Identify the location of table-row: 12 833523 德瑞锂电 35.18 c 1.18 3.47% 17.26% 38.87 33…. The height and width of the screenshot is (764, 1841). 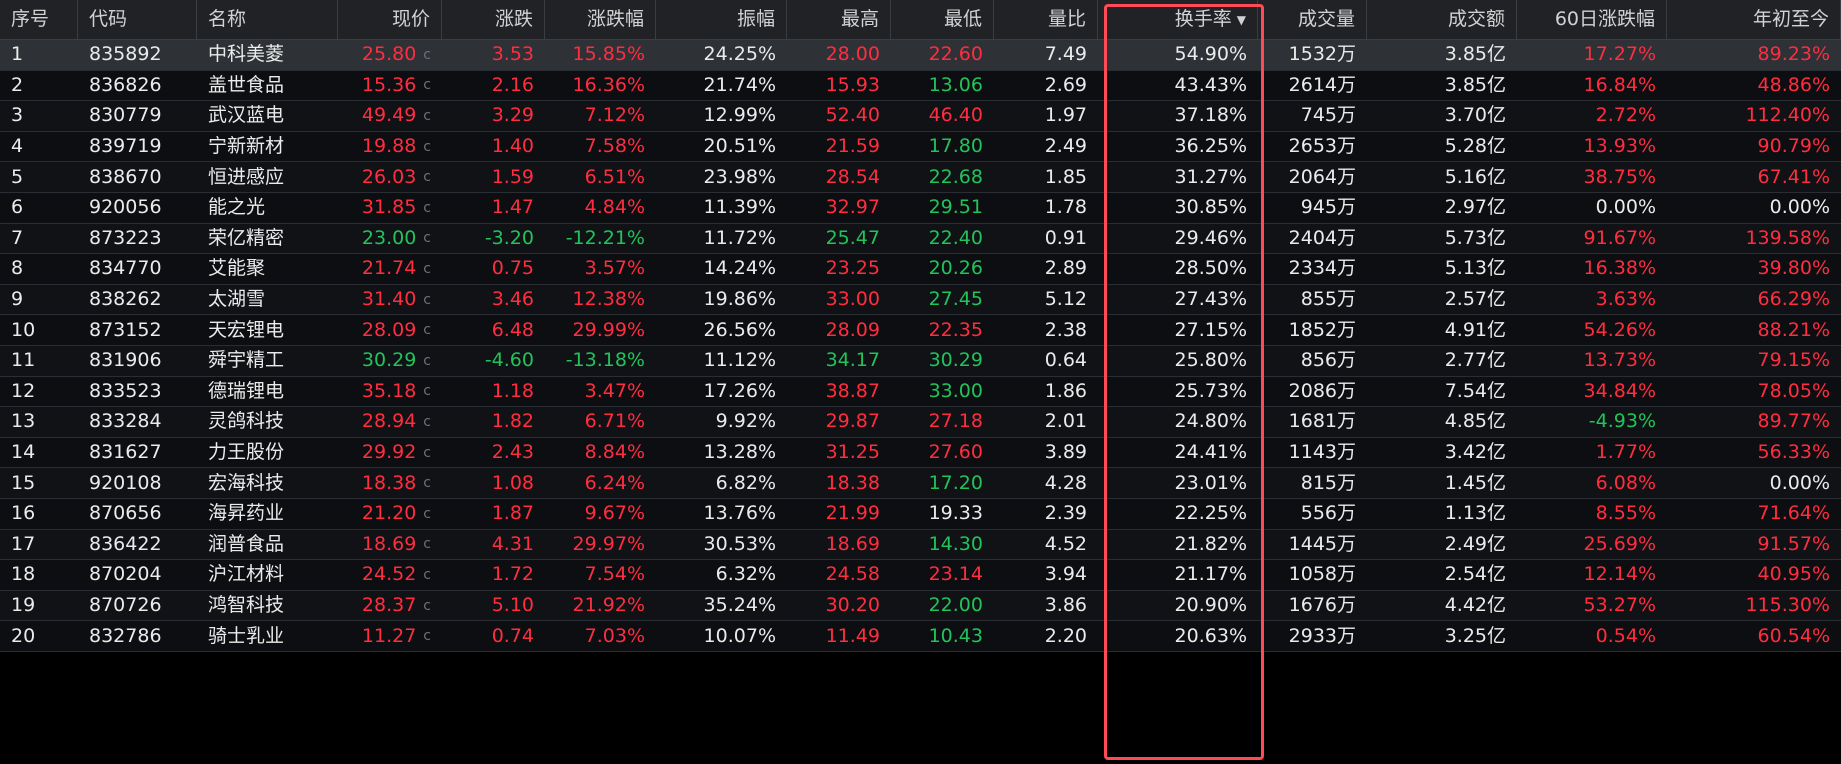
(920, 392).